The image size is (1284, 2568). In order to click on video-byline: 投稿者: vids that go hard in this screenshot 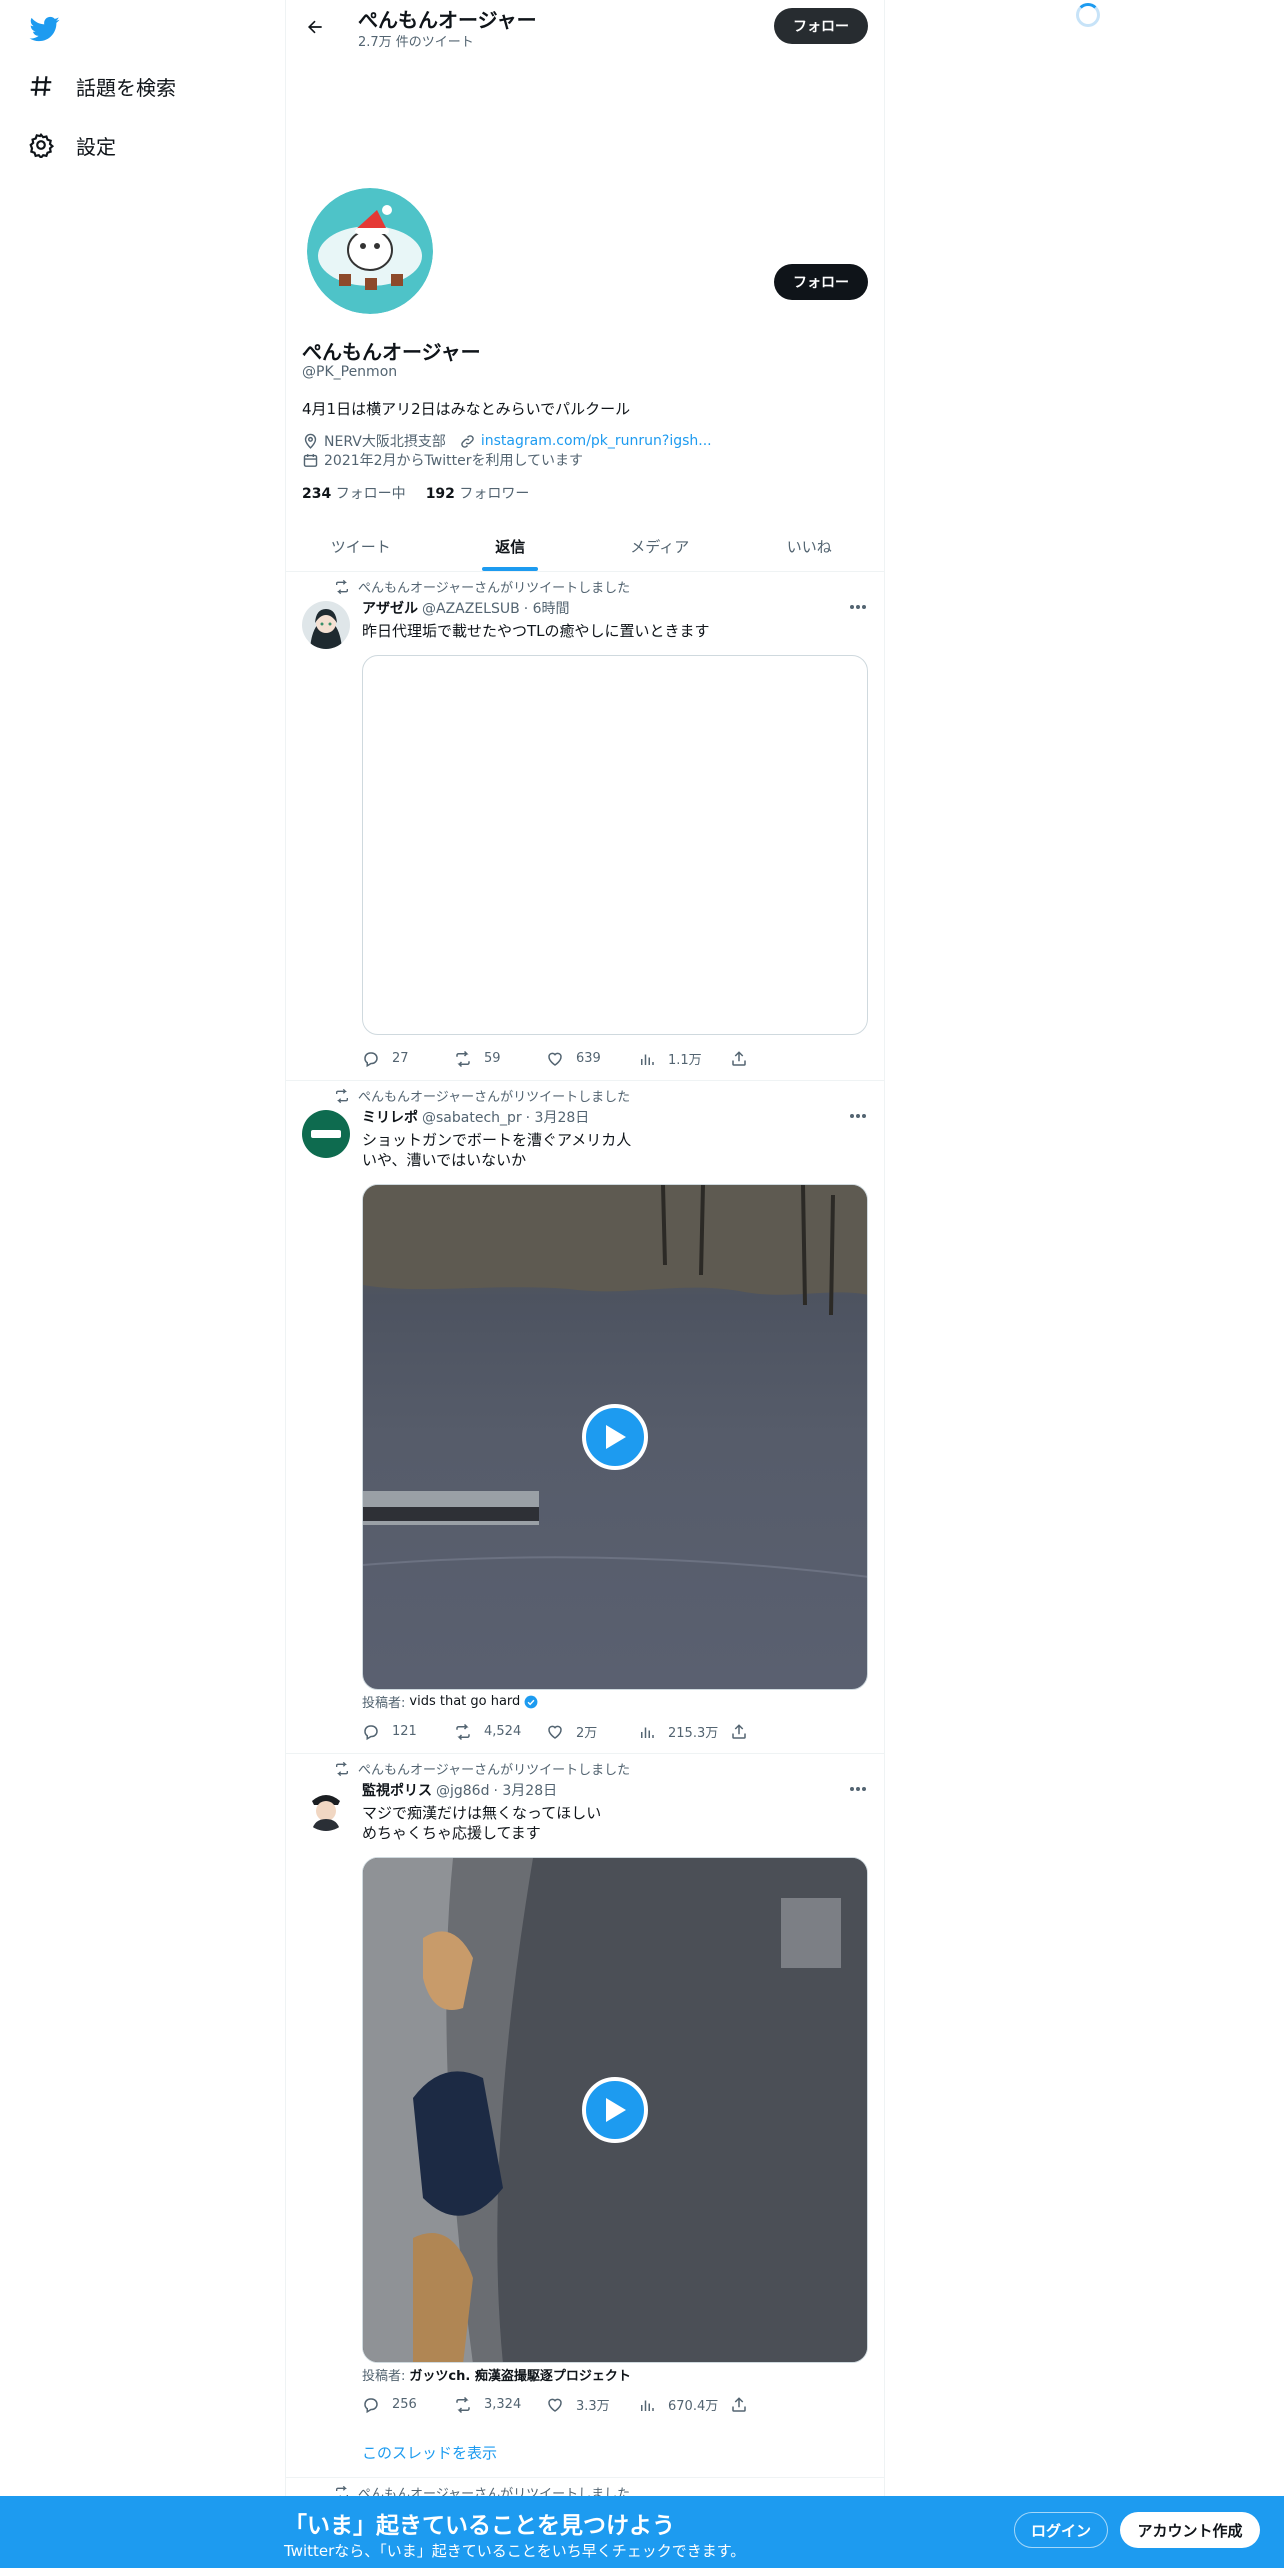, I will do `click(450, 1701)`.